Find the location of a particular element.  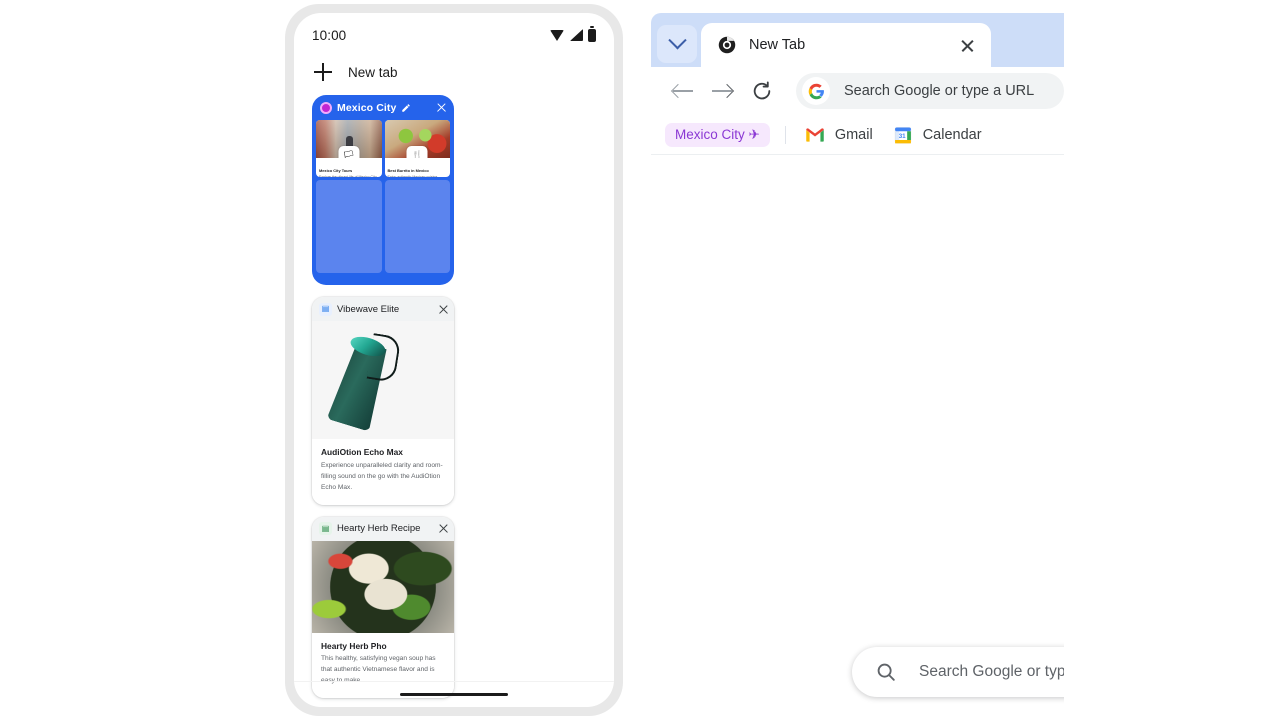

magnifier-icon is located at coordinates (886, 672).